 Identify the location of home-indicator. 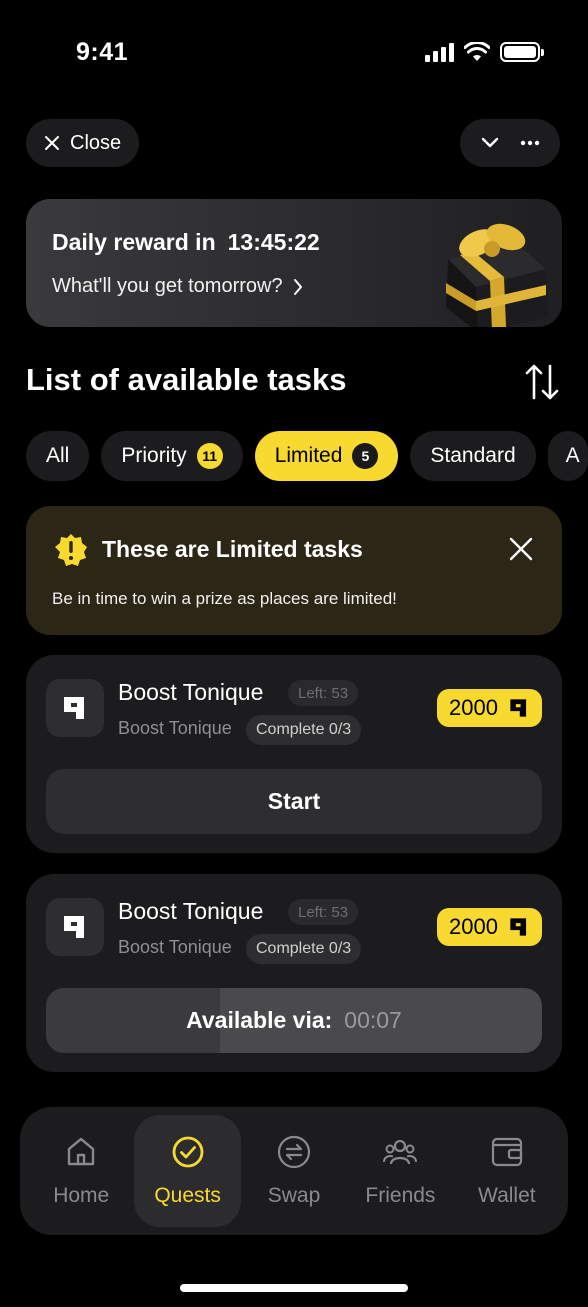
(294, 1288).